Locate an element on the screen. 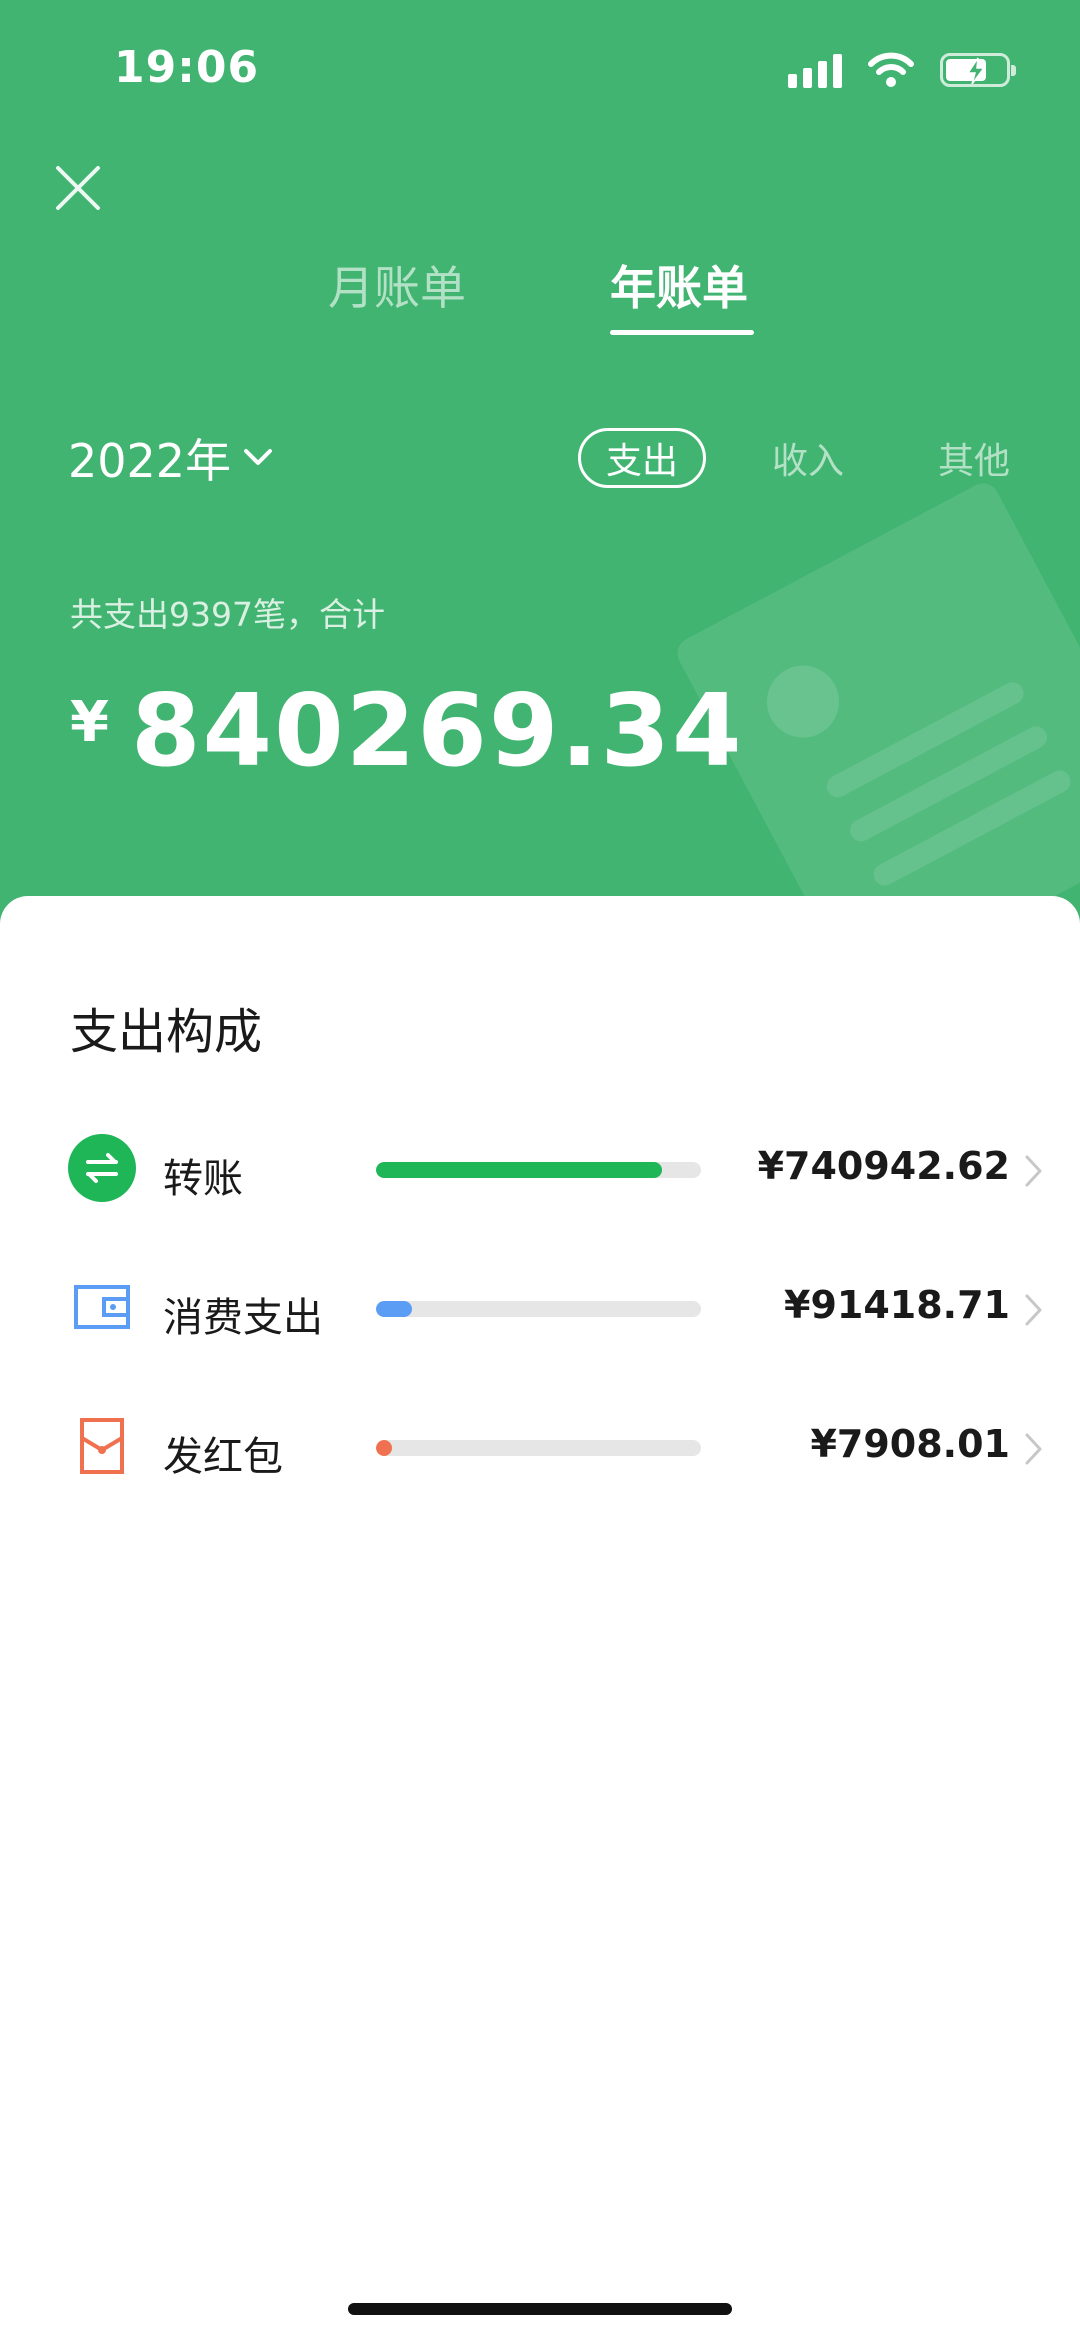 The width and height of the screenshot is (1080, 2338). total-amount: ¥ 840269.34 is located at coordinates (407, 730).